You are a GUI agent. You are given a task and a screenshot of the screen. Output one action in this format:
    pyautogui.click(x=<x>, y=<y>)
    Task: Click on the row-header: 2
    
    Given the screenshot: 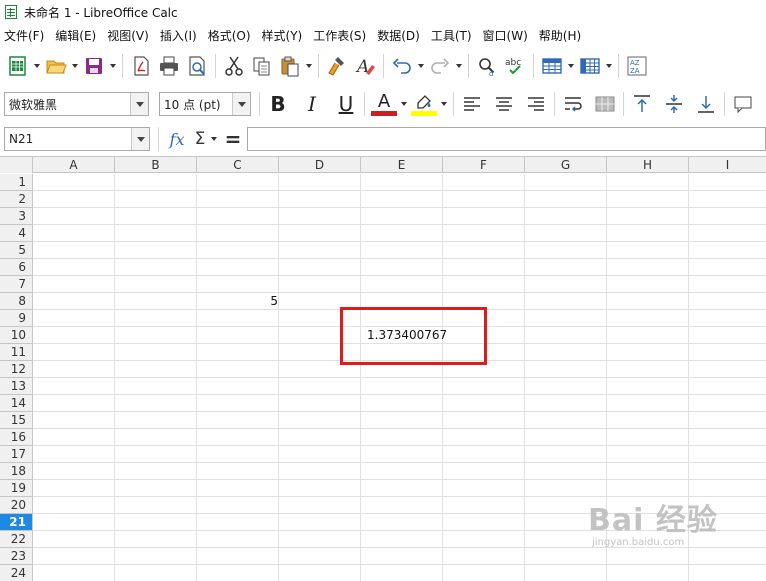 What is the action you would take?
    pyautogui.click(x=16, y=199)
    